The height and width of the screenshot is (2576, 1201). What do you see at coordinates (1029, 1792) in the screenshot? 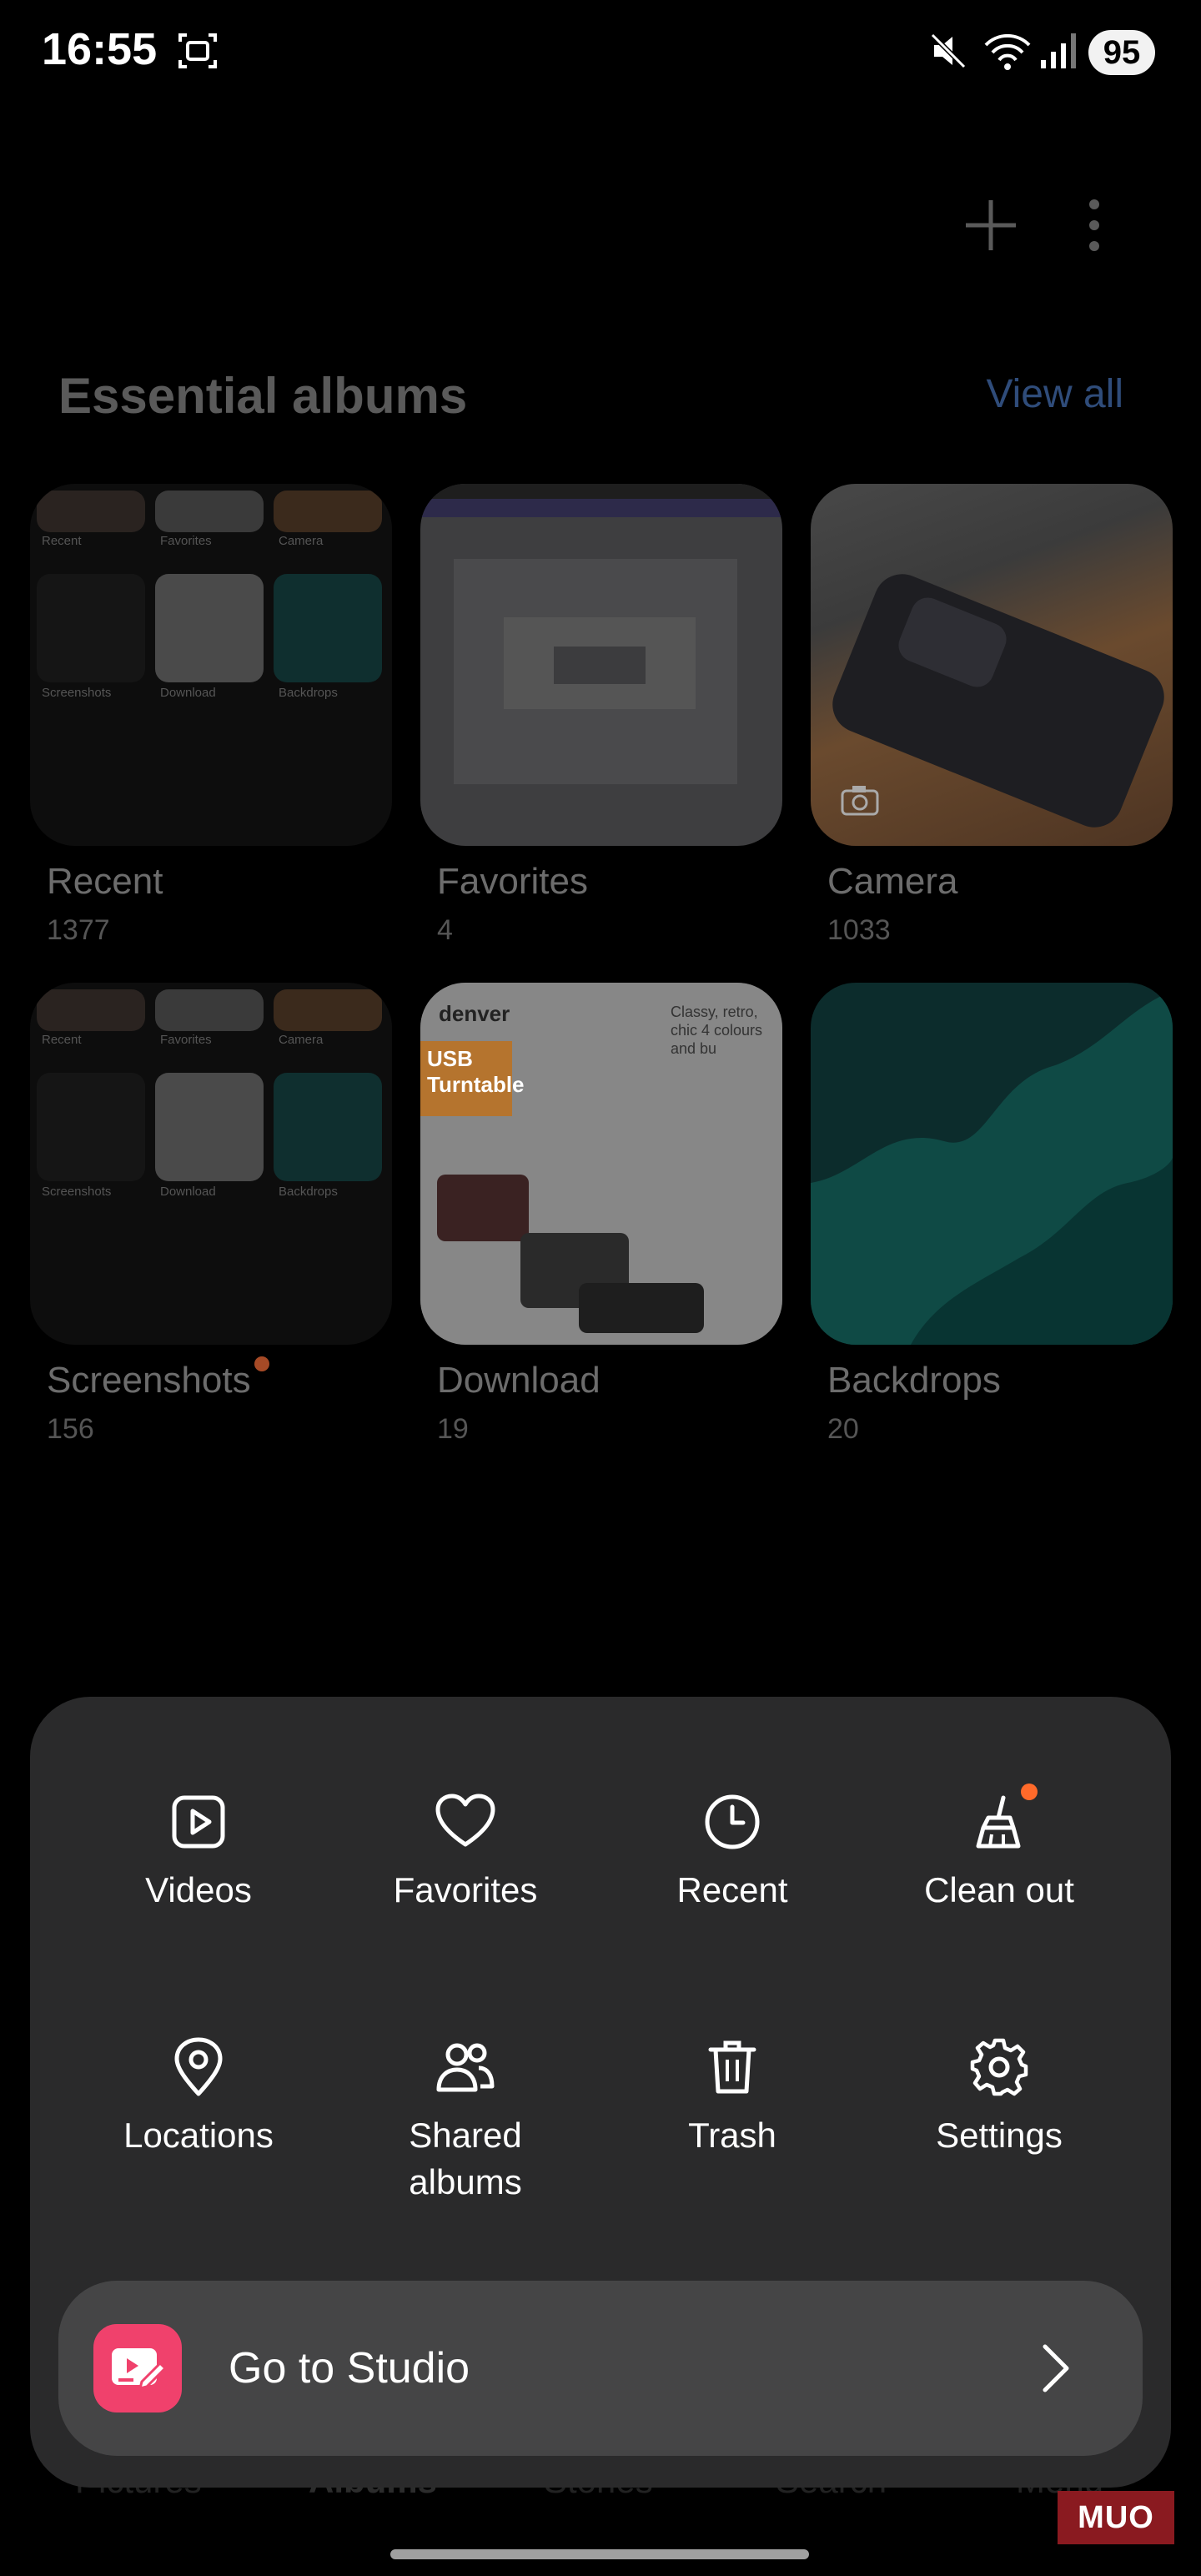
I see `notification-dot` at bounding box center [1029, 1792].